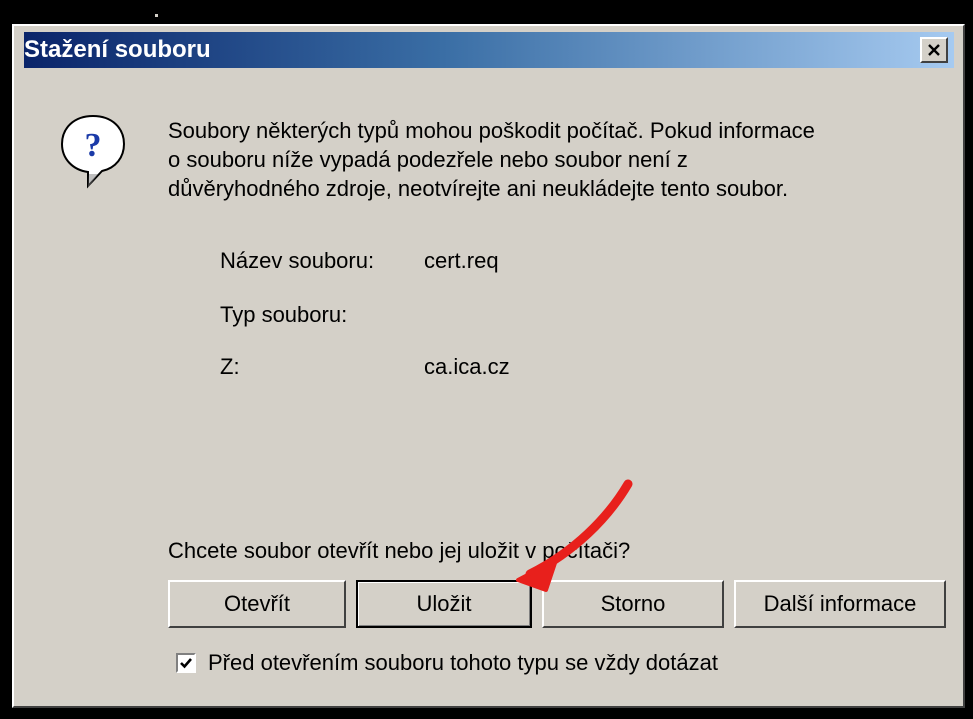 Image resolution: width=973 pixels, height=719 pixels. What do you see at coordinates (297, 260) in the screenshot?
I see `file-name-label: Název souboru:` at bounding box center [297, 260].